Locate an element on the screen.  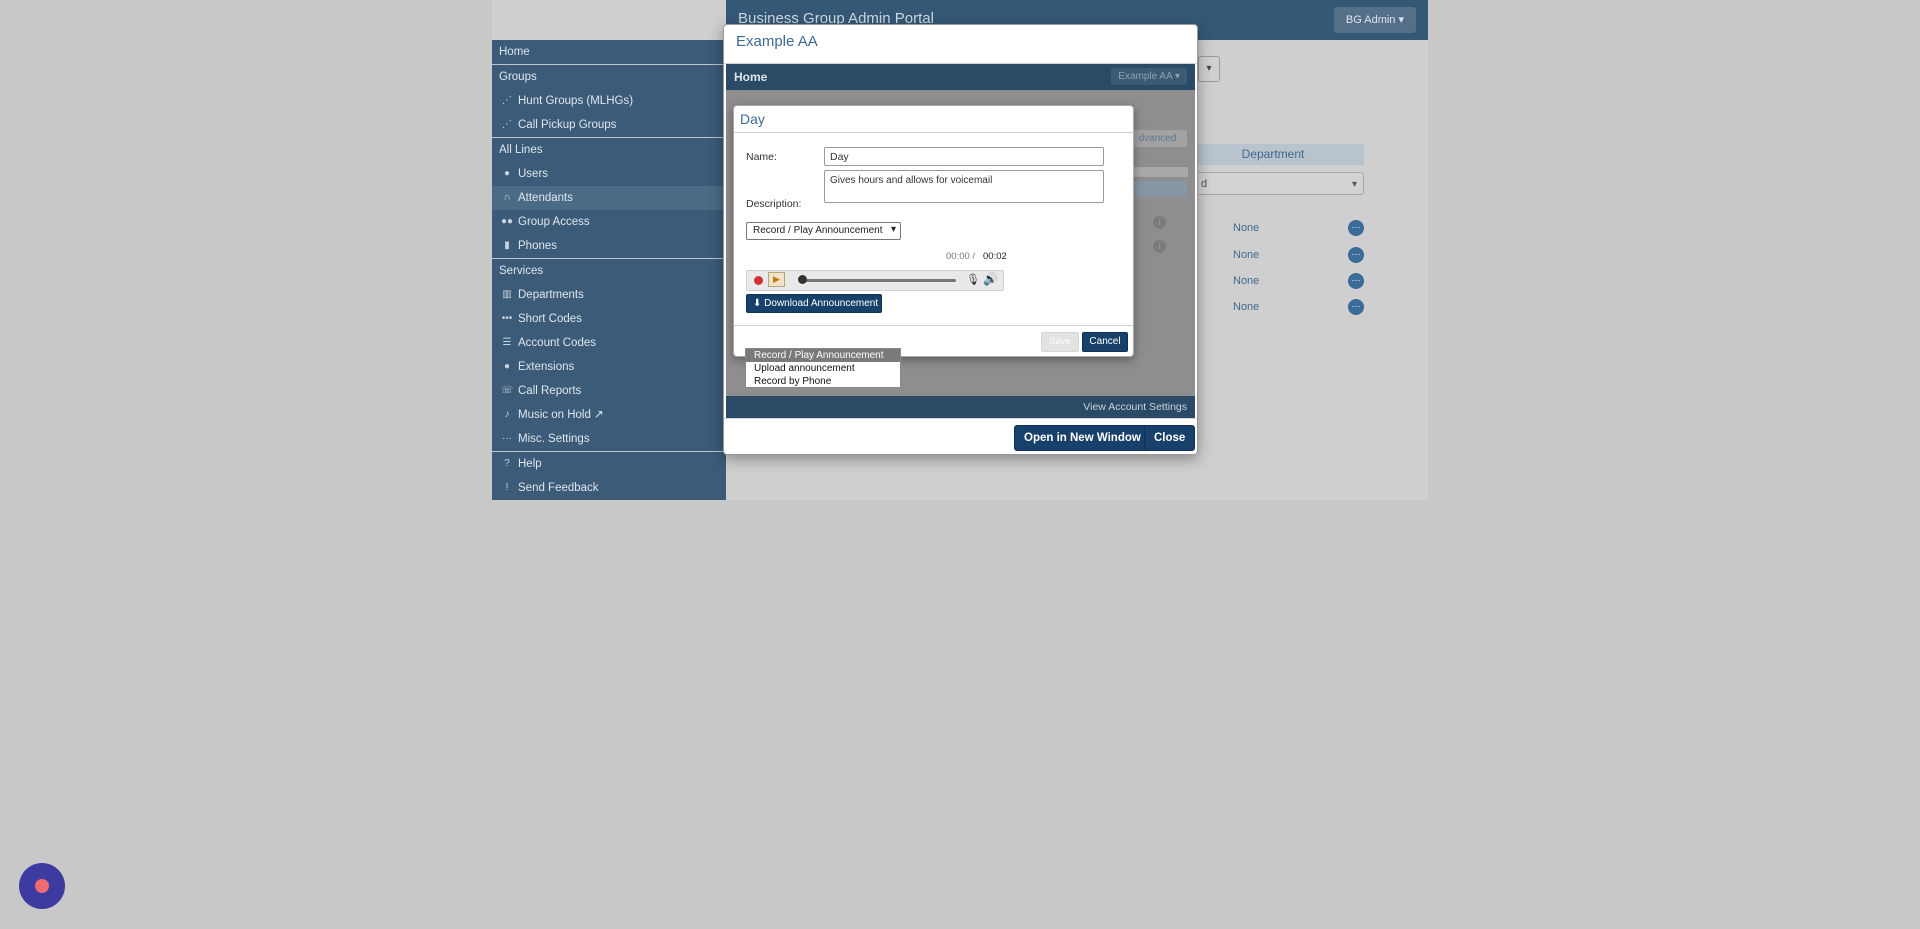
name-input: Day is located at coordinates (964, 156).